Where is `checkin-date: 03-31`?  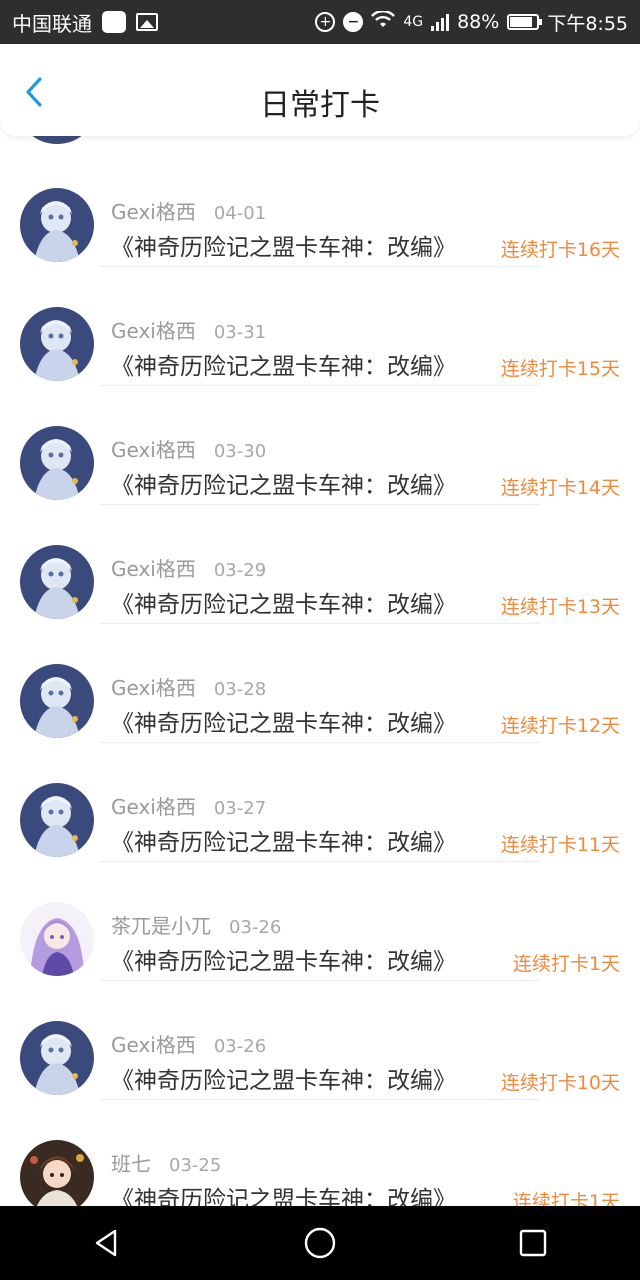
checkin-date: 03-31 is located at coordinates (240, 332).